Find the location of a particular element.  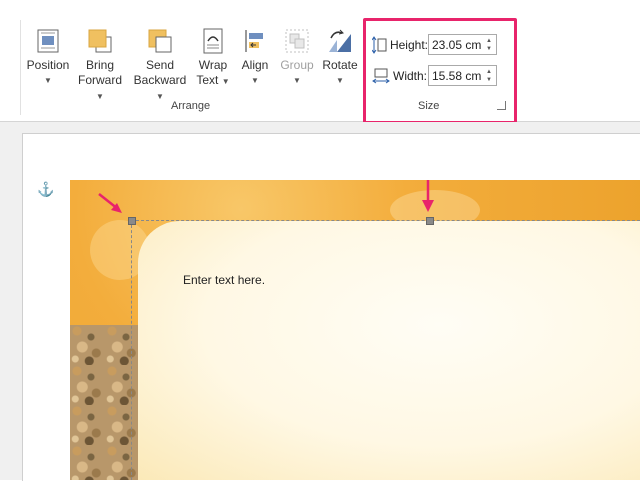

rotate-button: Rotate ▼ is located at coordinates (340, 58).